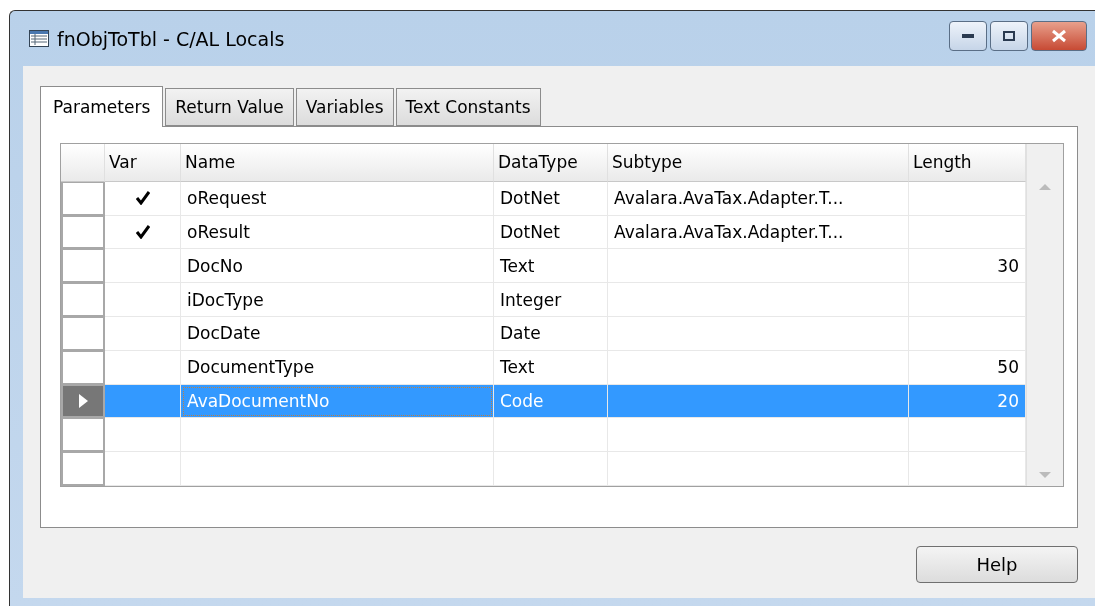 Image resolution: width=1095 pixels, height=616 pixels. I want to click on maximize-button, so click(1009, 35).